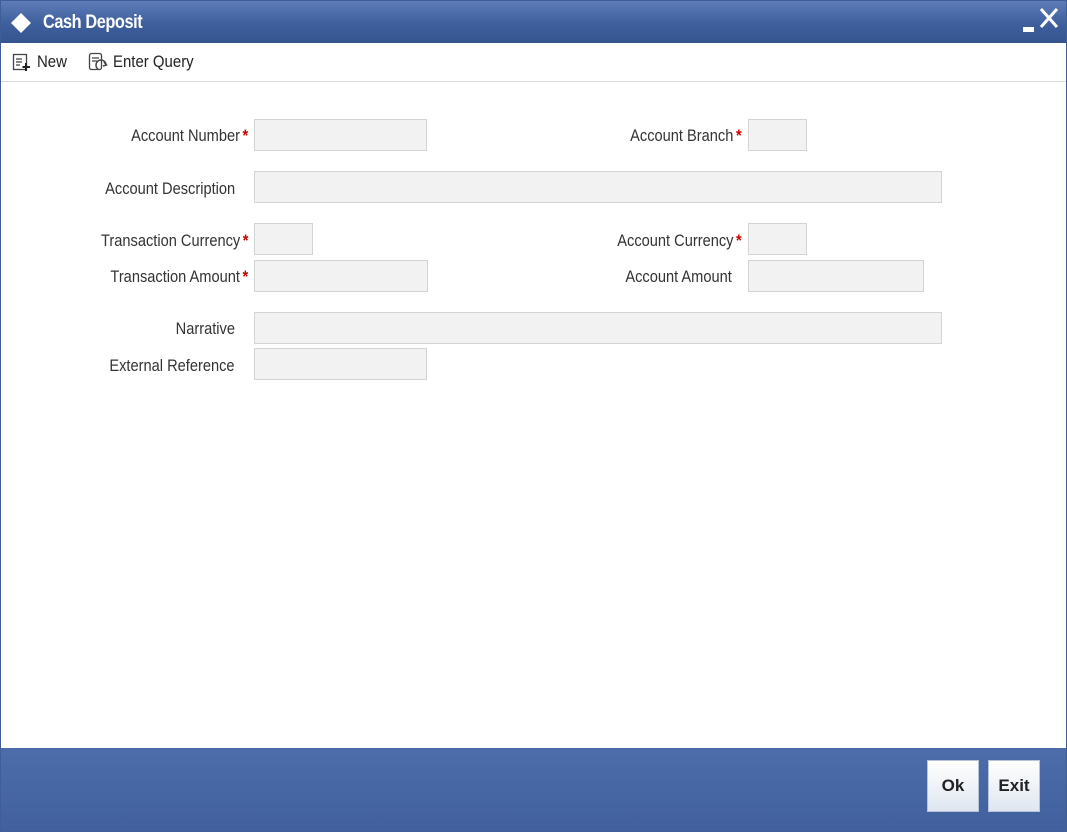 The image size is (1067, 832). Describe the element at coordinates (172, 365) in the screenshot. I see `external-reference-label: External Reference` at that location.